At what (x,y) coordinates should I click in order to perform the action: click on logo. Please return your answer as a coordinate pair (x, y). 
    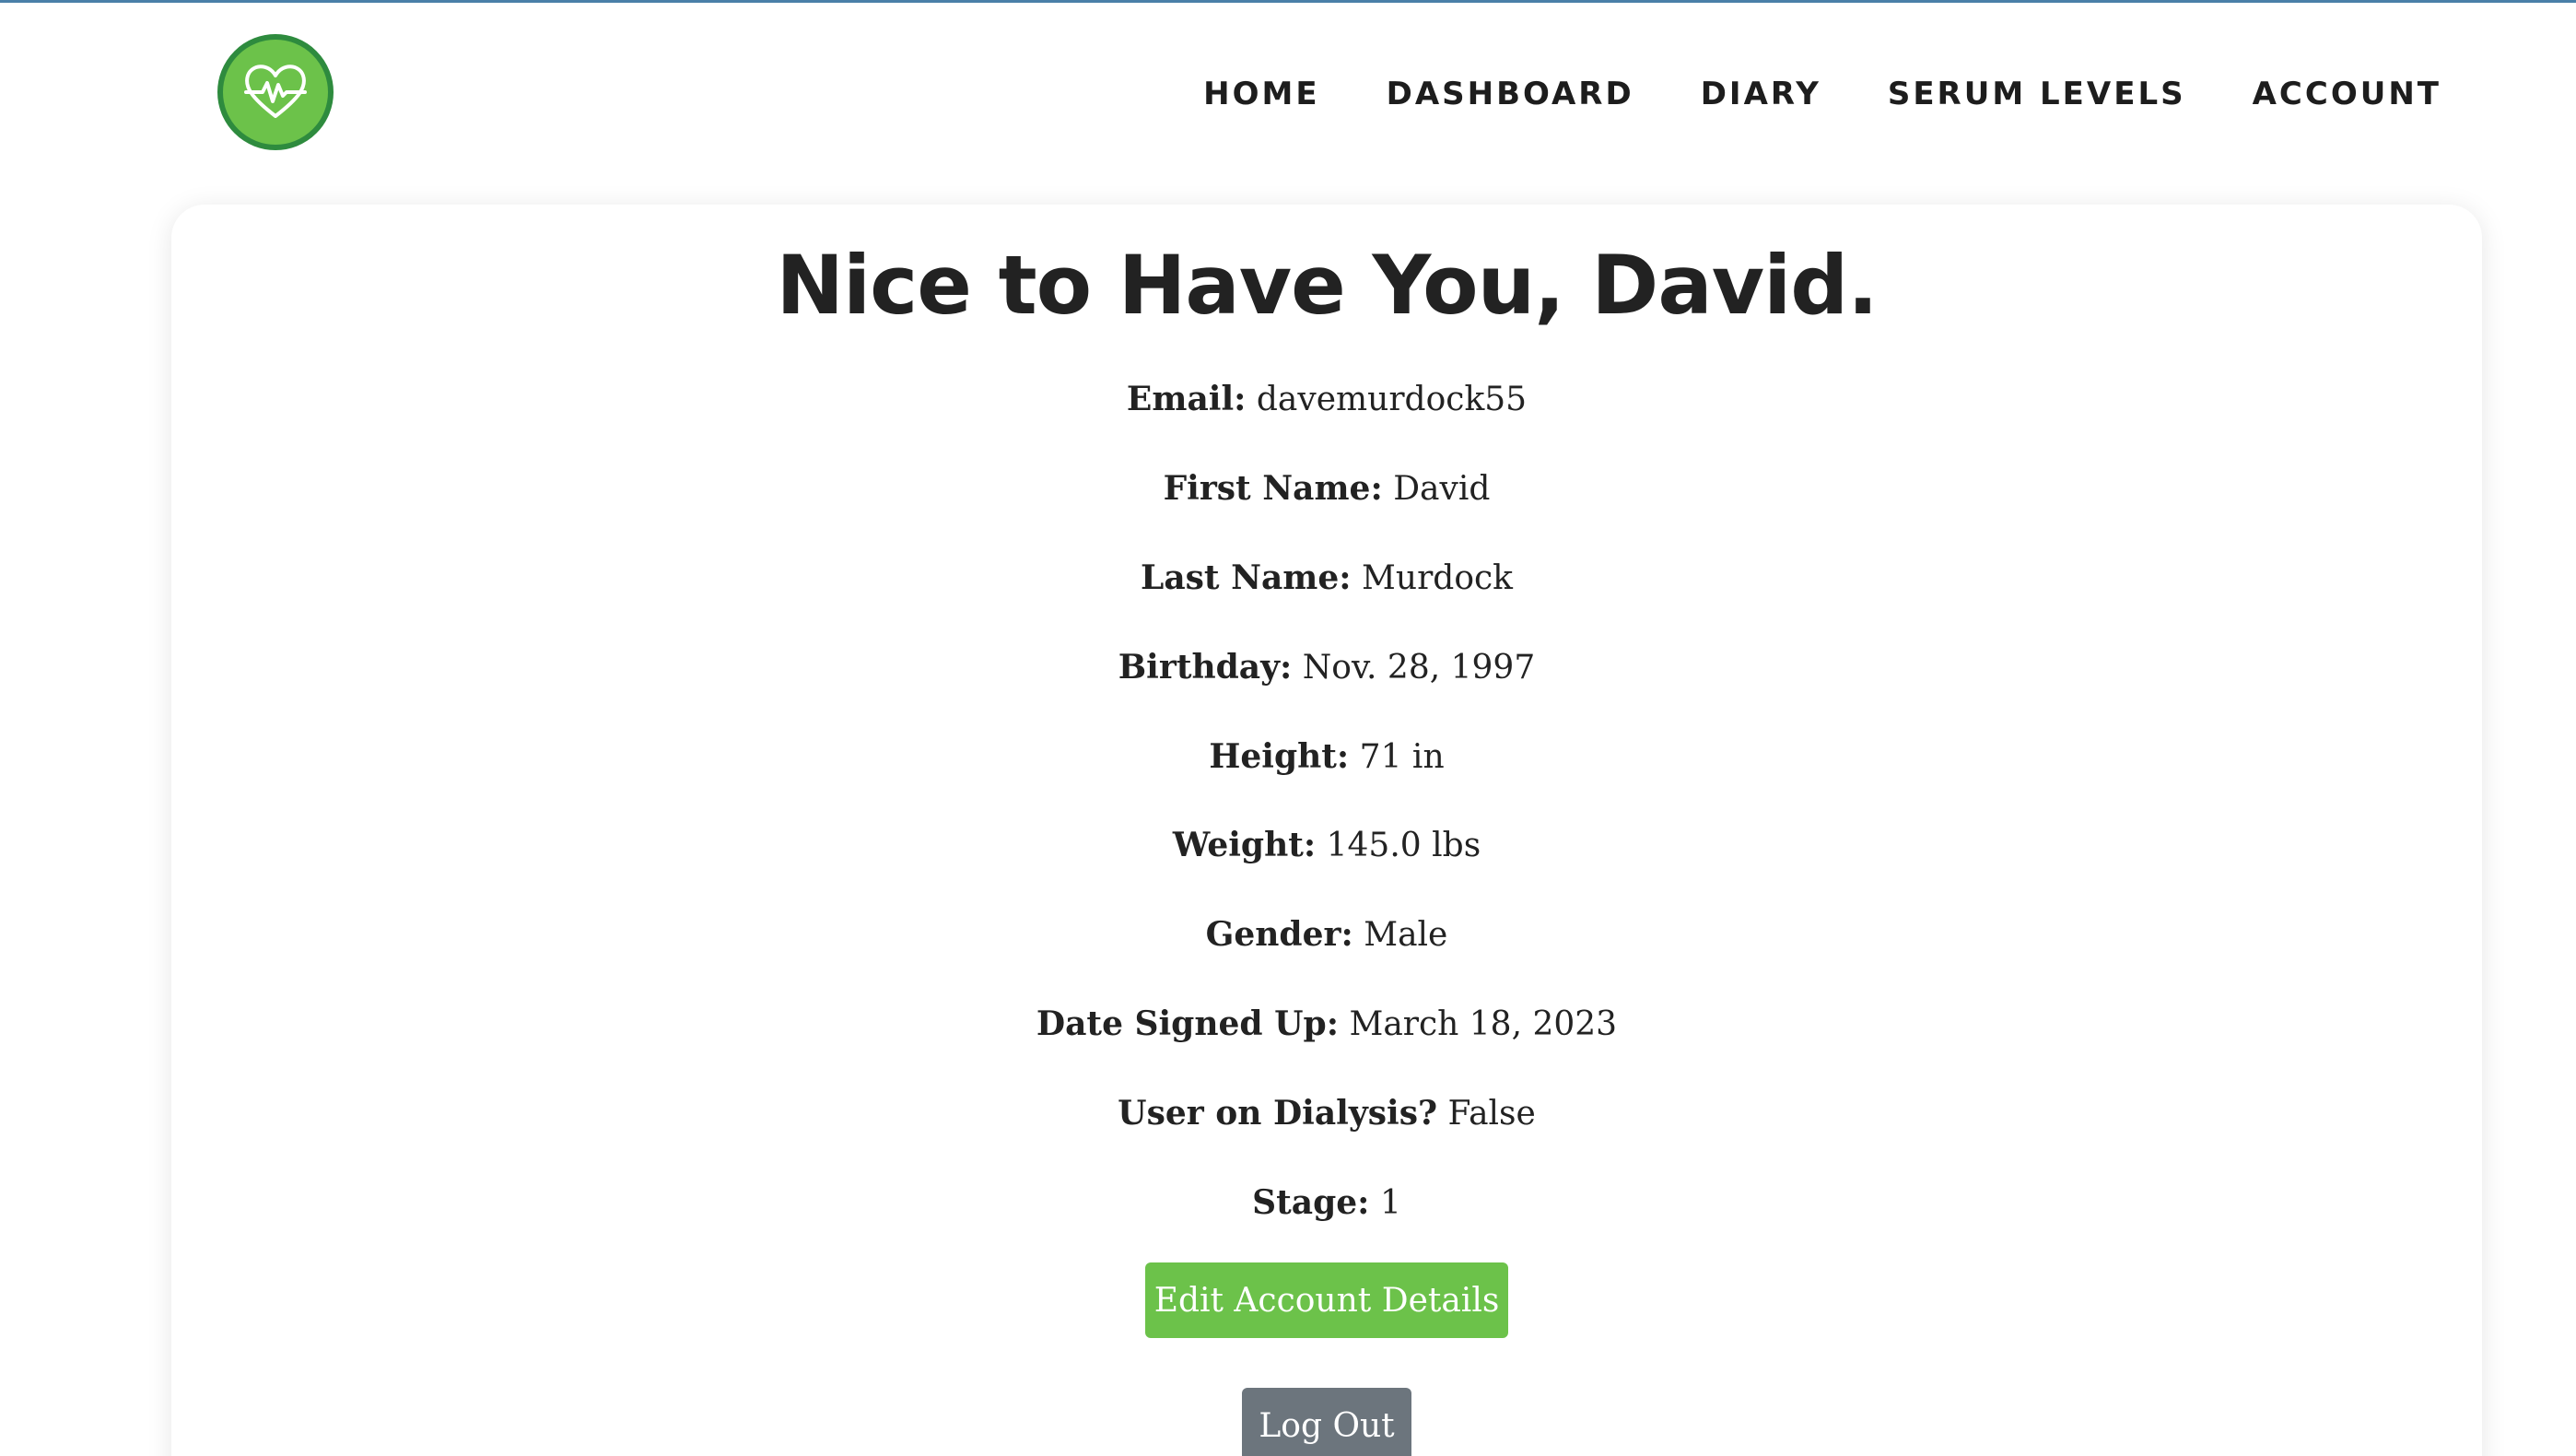
    Looking at the image, I should click on (275, 92).